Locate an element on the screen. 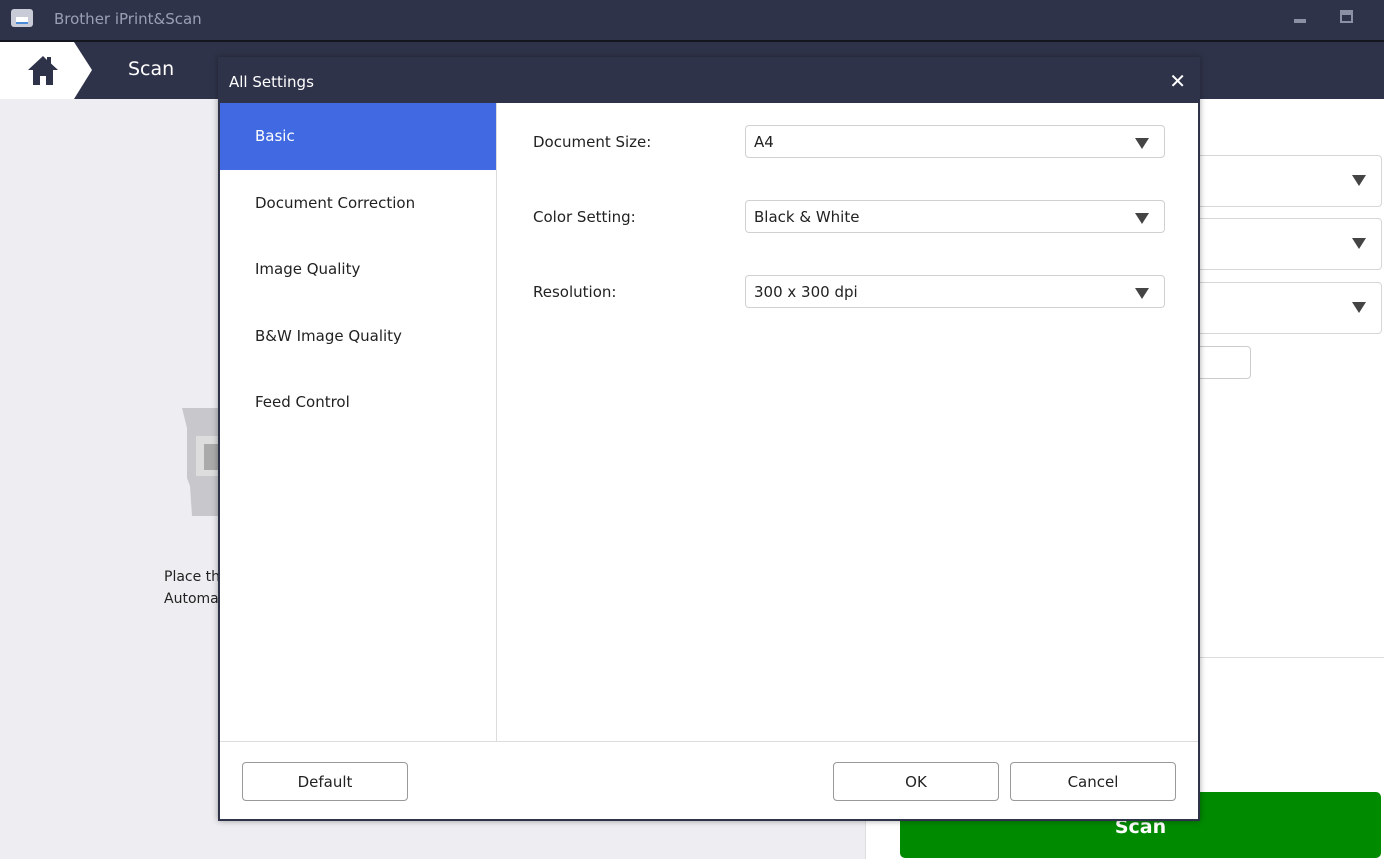 The width and height of the screenshot is (1384, 859). dialog-title: All Settings is located at coordinates (709, 81).